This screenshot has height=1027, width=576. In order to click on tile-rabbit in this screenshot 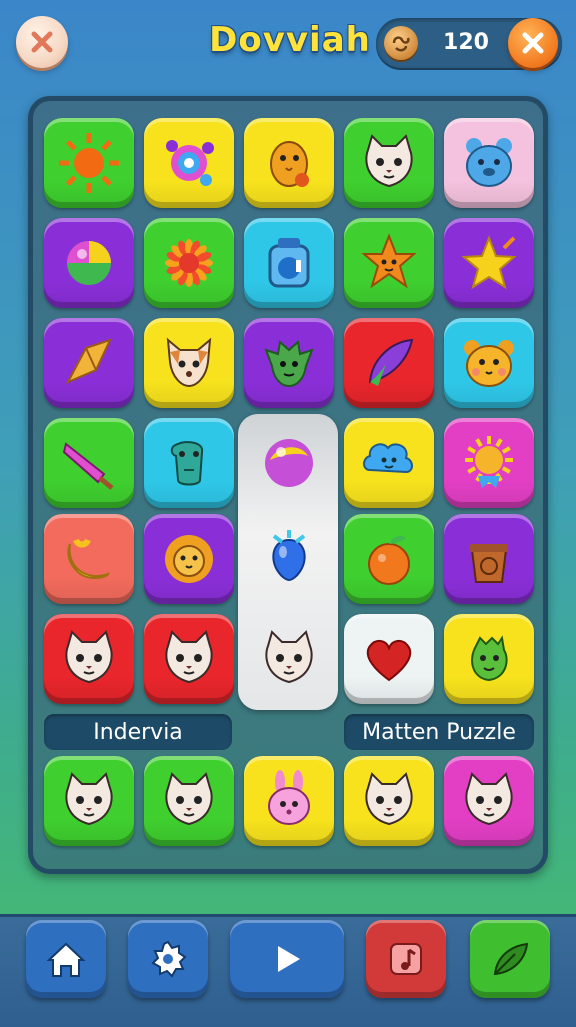, I will do `click(289, 801)`.